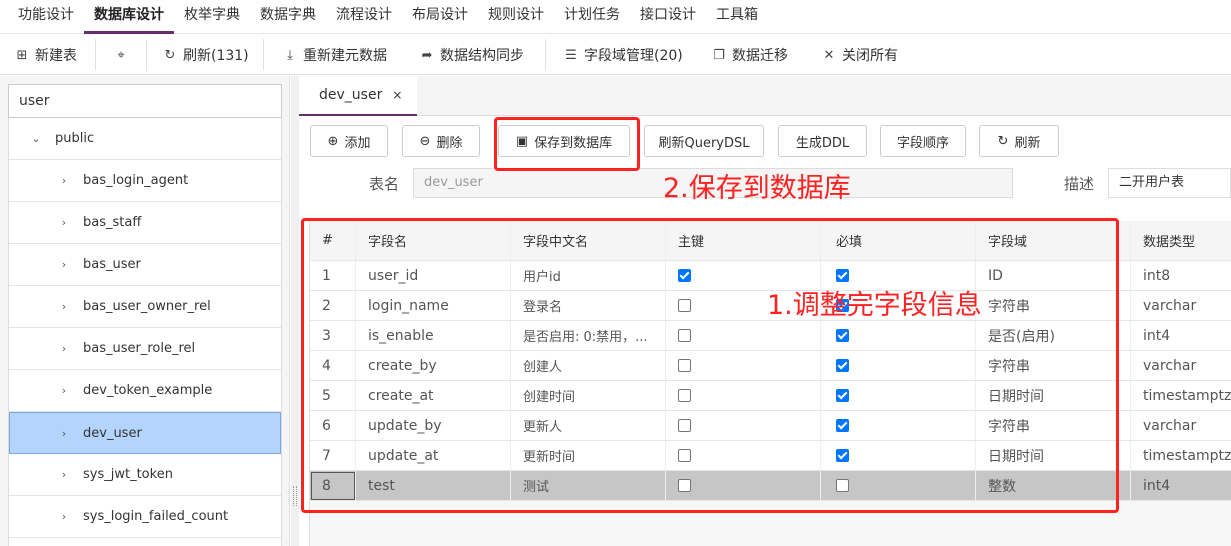 The image size is (1231, 546). I want to click on table-row: 6 update_by 更新人 字符串 varchar, so click(770, 426).